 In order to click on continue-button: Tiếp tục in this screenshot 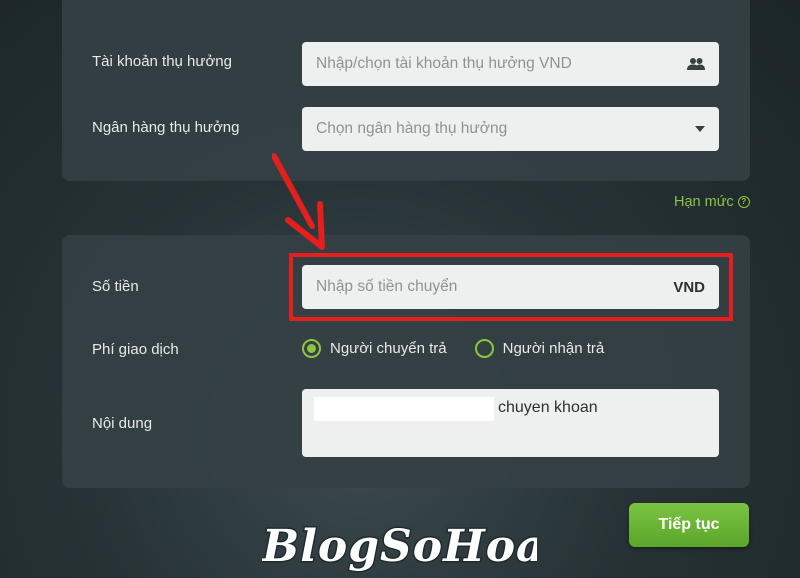, I will do `click(689, 525)`.